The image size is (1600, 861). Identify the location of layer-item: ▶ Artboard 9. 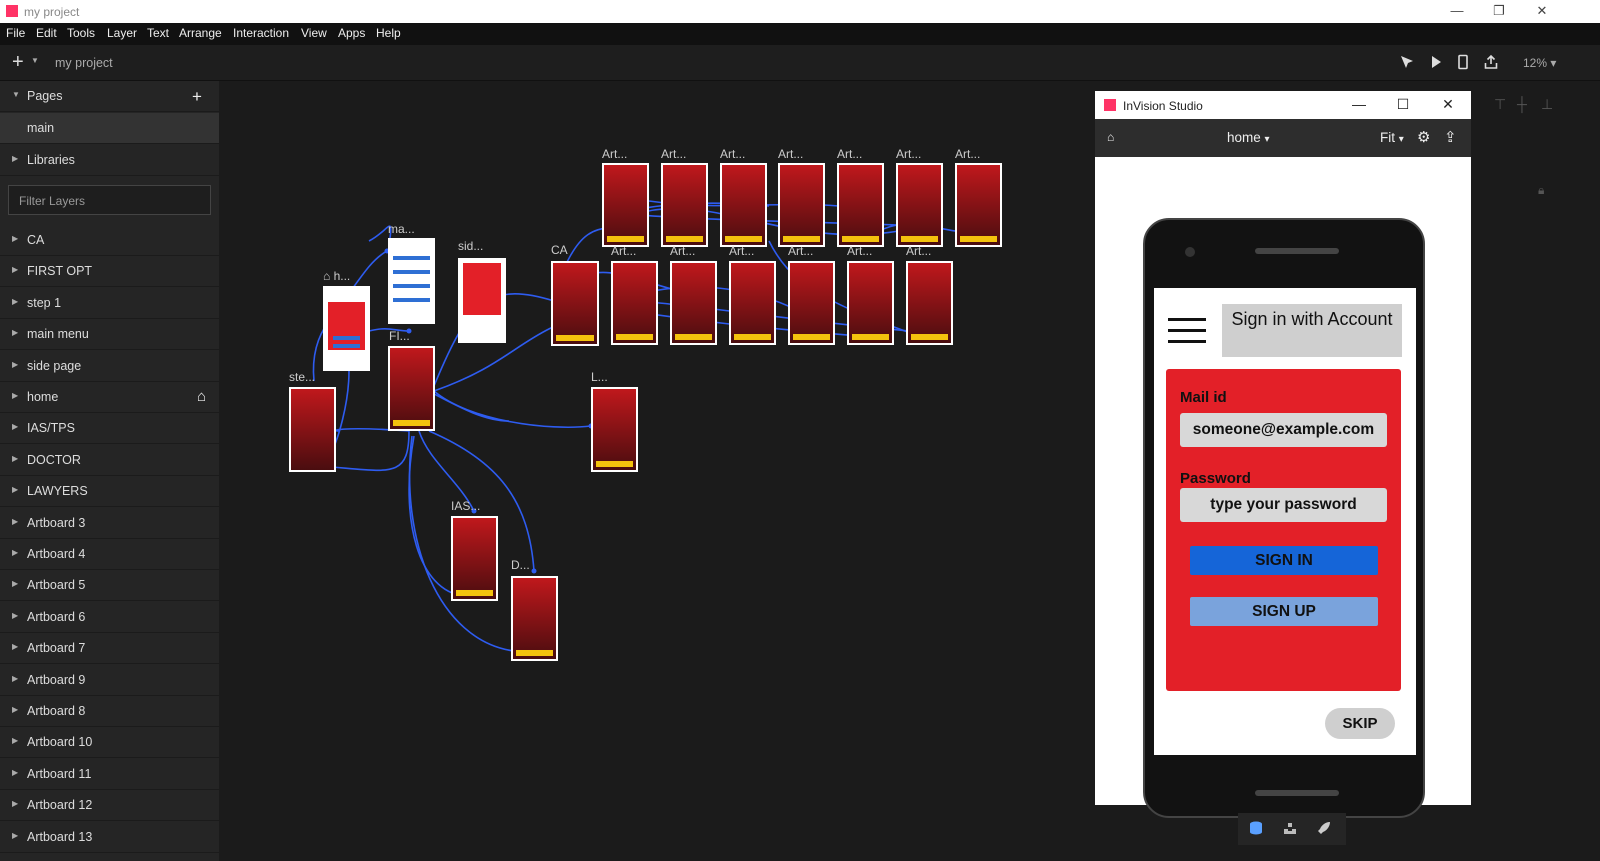
(109, 680).